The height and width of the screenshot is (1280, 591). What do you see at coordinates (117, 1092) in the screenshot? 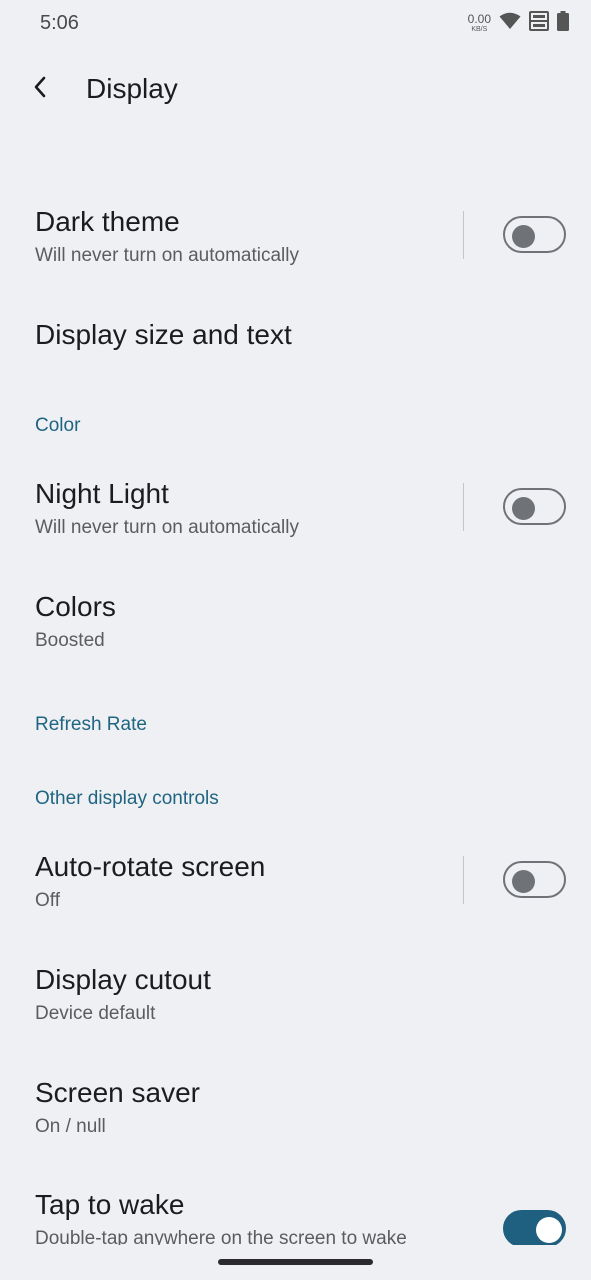
I see `screen-saver-title: Screen saver` at bounding box center [117, 1092].